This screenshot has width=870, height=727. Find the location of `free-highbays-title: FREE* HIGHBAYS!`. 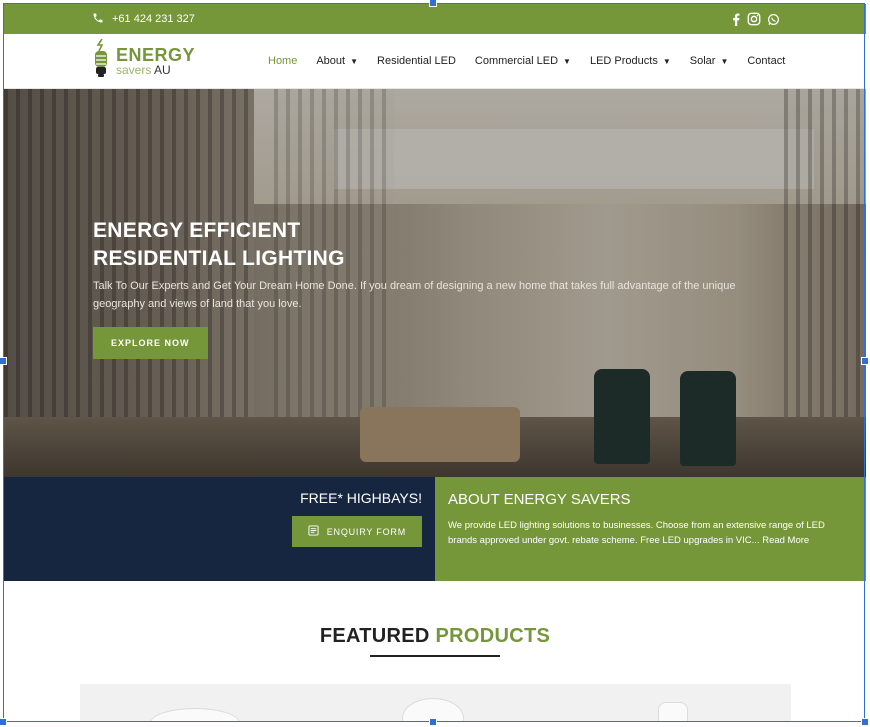

free-highbays-title: FREE* HIGHBAYS! is located at coordinates (361, 498).